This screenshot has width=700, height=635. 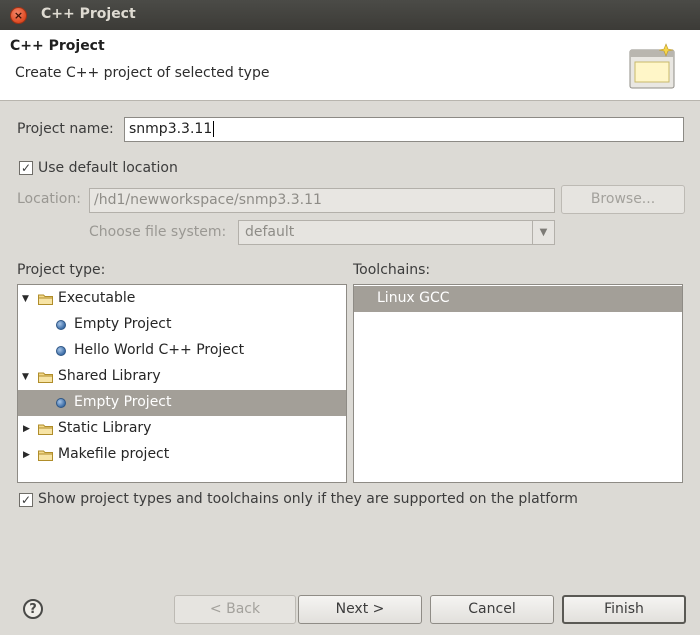 What do you see at coordinates (108, 168) in the screenshot?
I see `use-default-location-label: Use default location` at bounding box center [108, 168].